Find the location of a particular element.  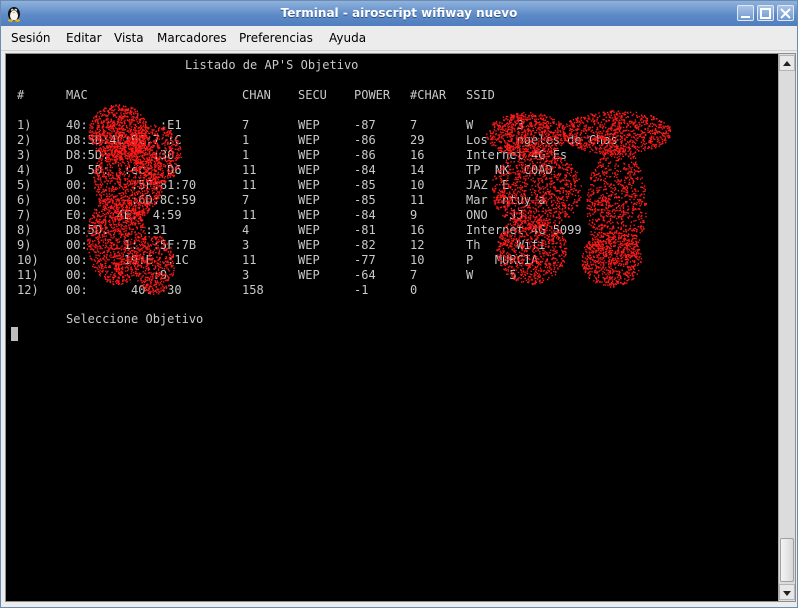

row-chan: 158 is located at coordinates (253, 290).